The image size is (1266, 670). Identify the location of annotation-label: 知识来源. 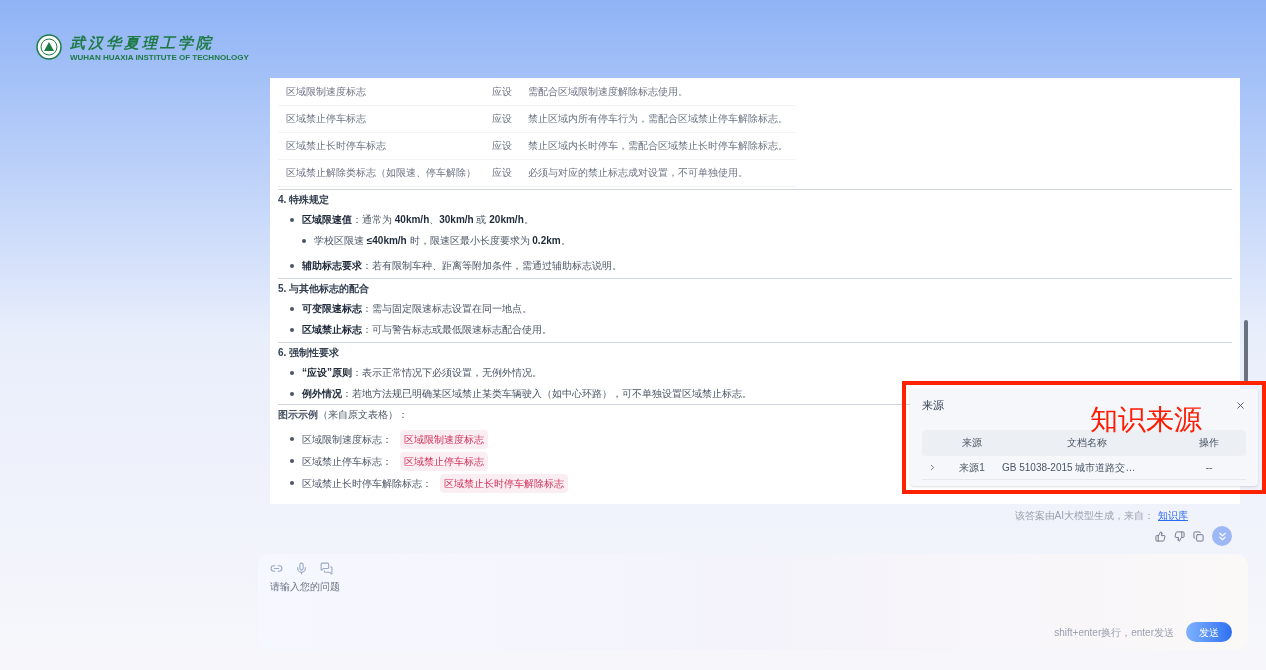
(1146, 420).